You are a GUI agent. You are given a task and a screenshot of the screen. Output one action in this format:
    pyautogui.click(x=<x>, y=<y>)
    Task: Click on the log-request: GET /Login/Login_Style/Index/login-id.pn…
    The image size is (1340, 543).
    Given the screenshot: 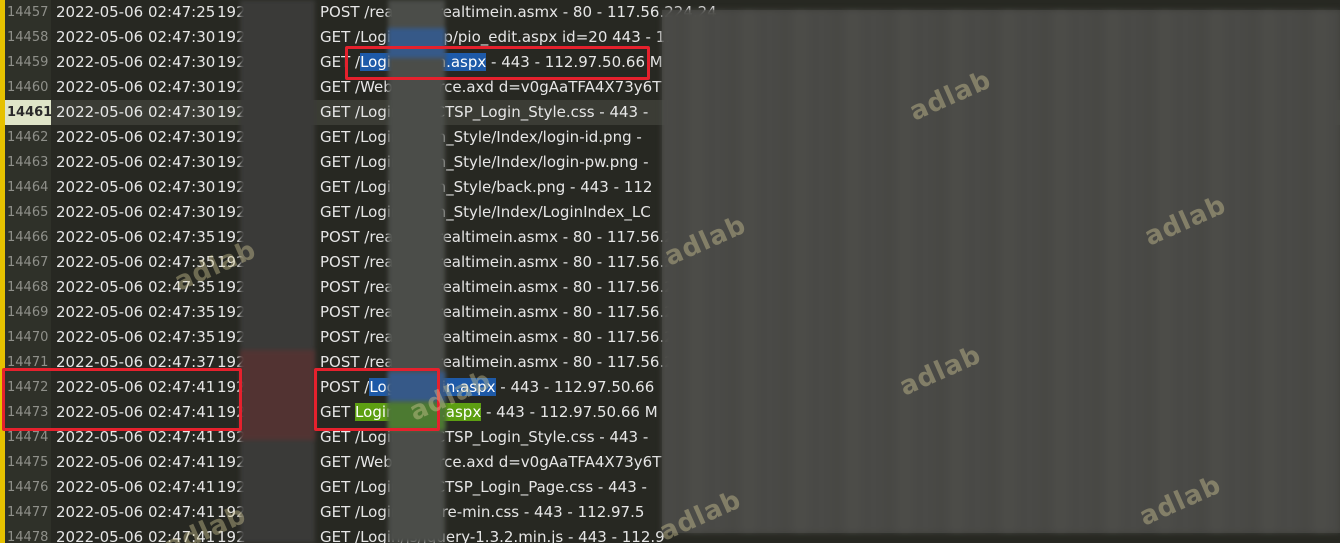 What is the action you would take?
    pyautogui.click(x=481, y=137)
    